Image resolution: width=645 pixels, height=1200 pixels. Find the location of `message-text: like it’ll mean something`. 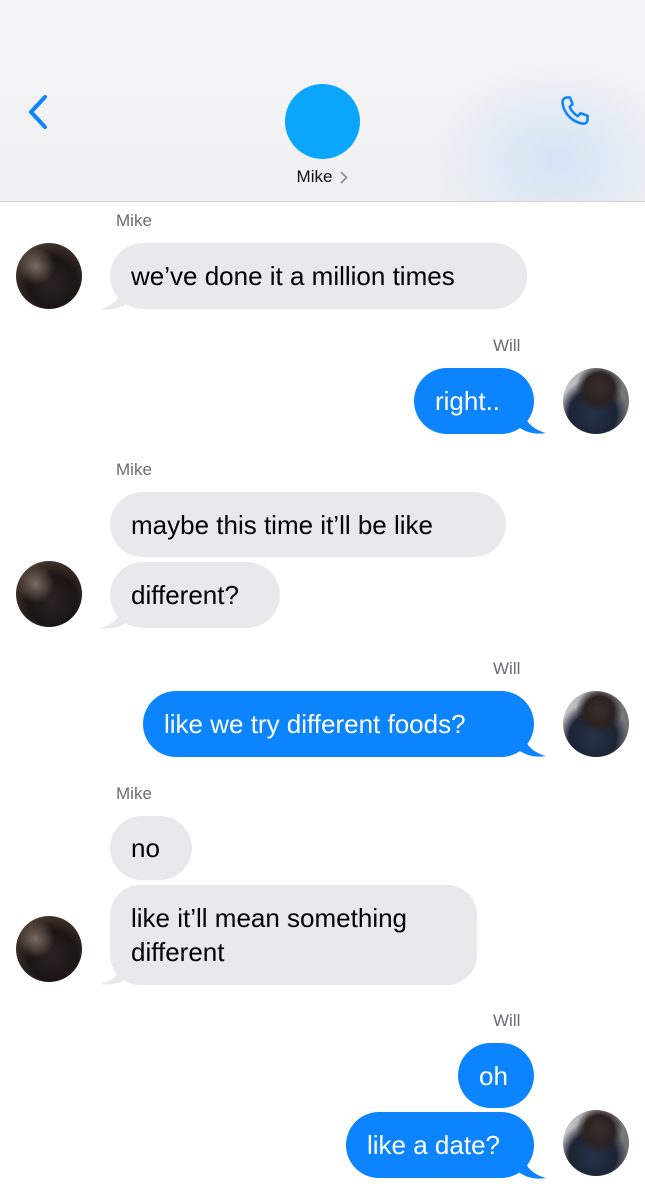

message-text: like it’ll mean something is located at coordinates (269, 918).